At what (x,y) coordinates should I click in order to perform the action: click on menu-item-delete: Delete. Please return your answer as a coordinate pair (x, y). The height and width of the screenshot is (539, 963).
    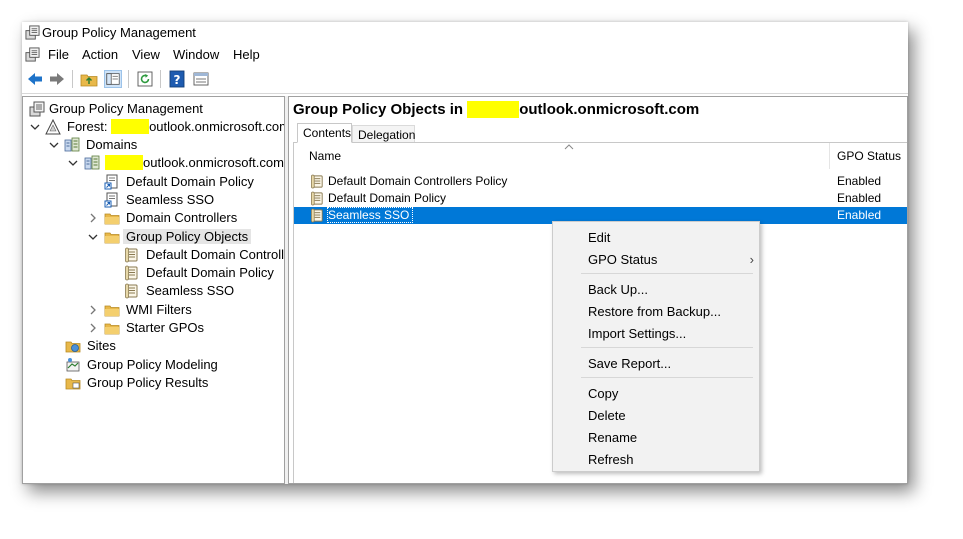
    Looking at the image, I should click on (607, 418).